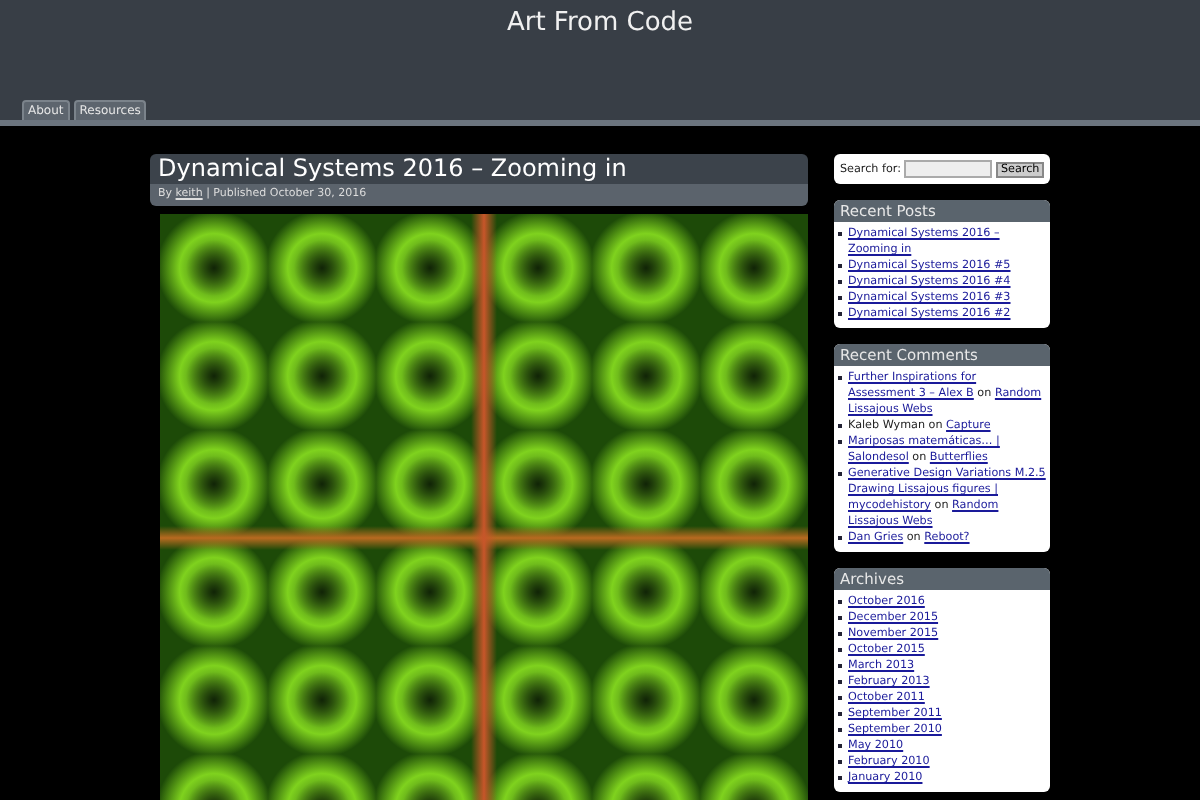 Image resolution: width=1200 pixels, height=800 pixels. What do you see at coordinates (948, 169) in the screenshot?
I see `search-field` at bounding box center [948, 169].